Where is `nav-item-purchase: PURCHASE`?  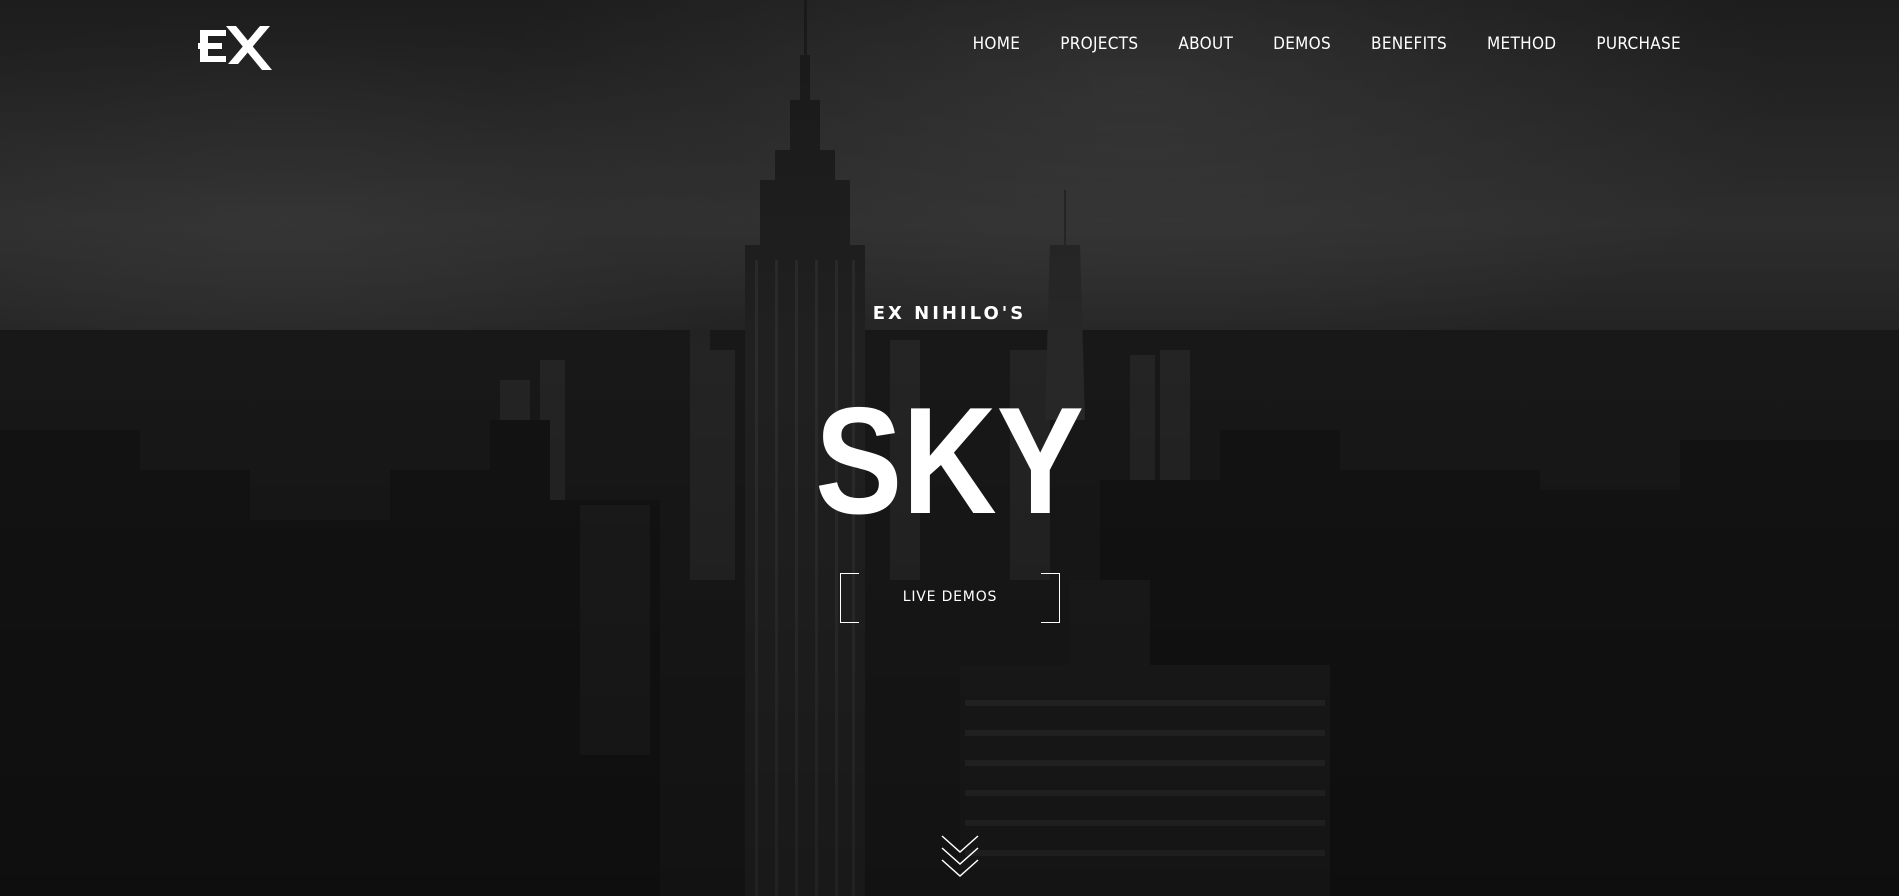 nav-item-purchase: PURCHASE is located at coordinates (1638, 44).